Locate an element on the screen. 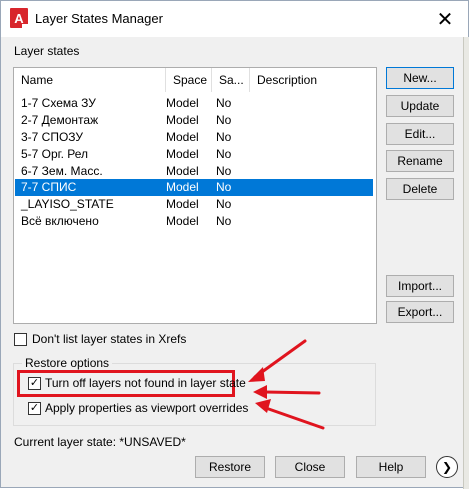 This screenshot has height=489, width=469. chevron-right-icon: ❯ is located at coordinates (447, 467).